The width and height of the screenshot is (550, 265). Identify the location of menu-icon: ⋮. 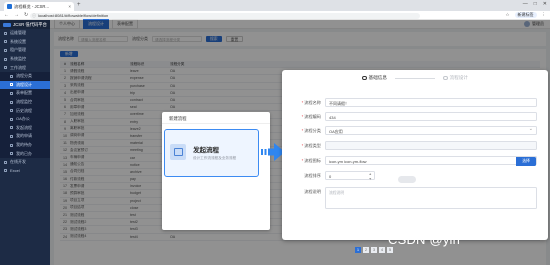
(544, 15).